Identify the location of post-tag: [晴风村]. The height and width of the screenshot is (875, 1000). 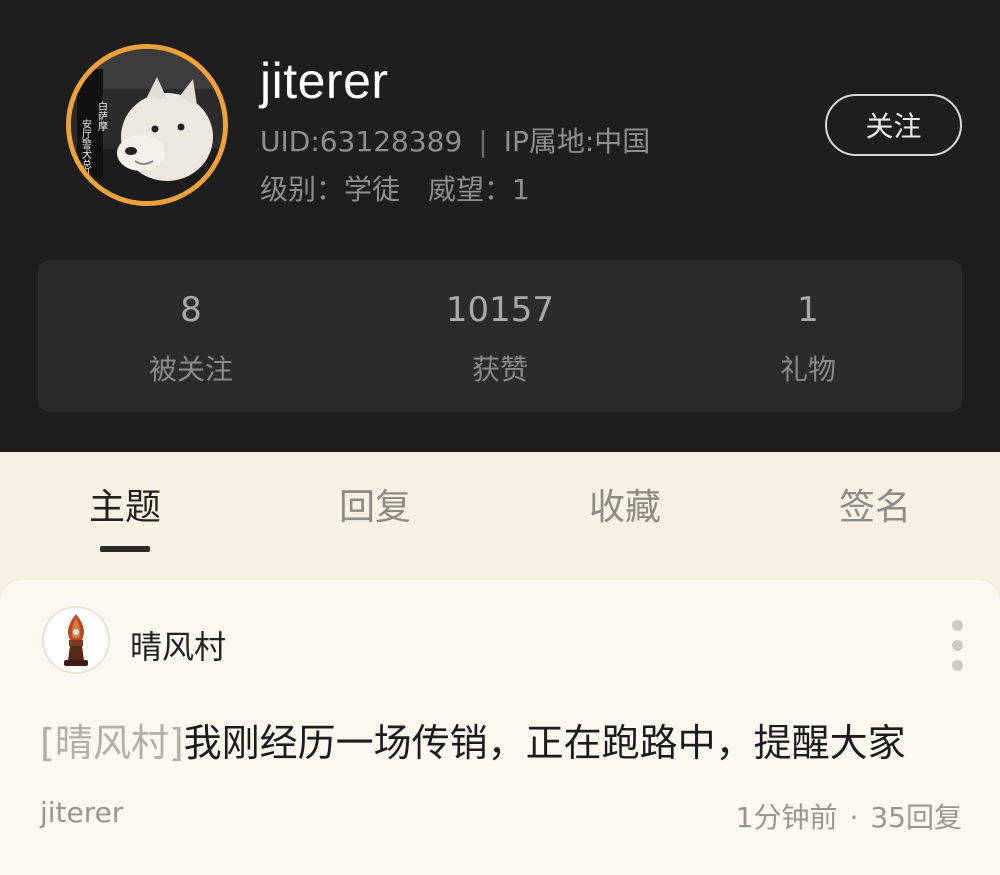
(112, 743).